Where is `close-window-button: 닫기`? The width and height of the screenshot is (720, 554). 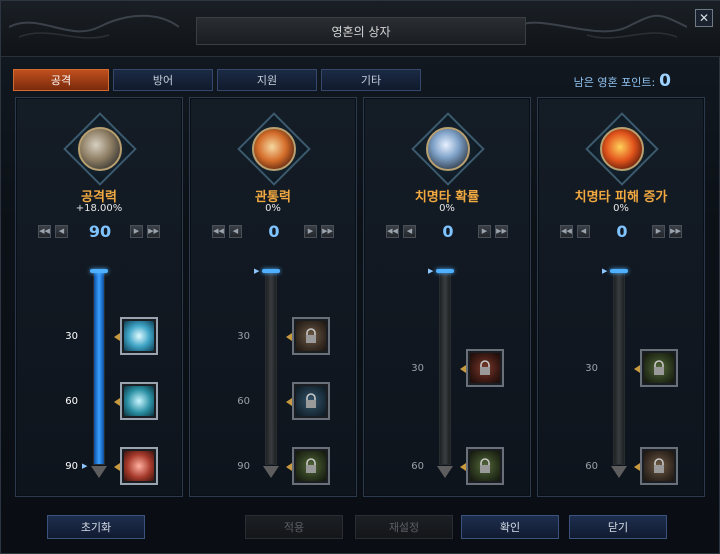 close-window-button: 닫기 is located at coordinates (618, 527).